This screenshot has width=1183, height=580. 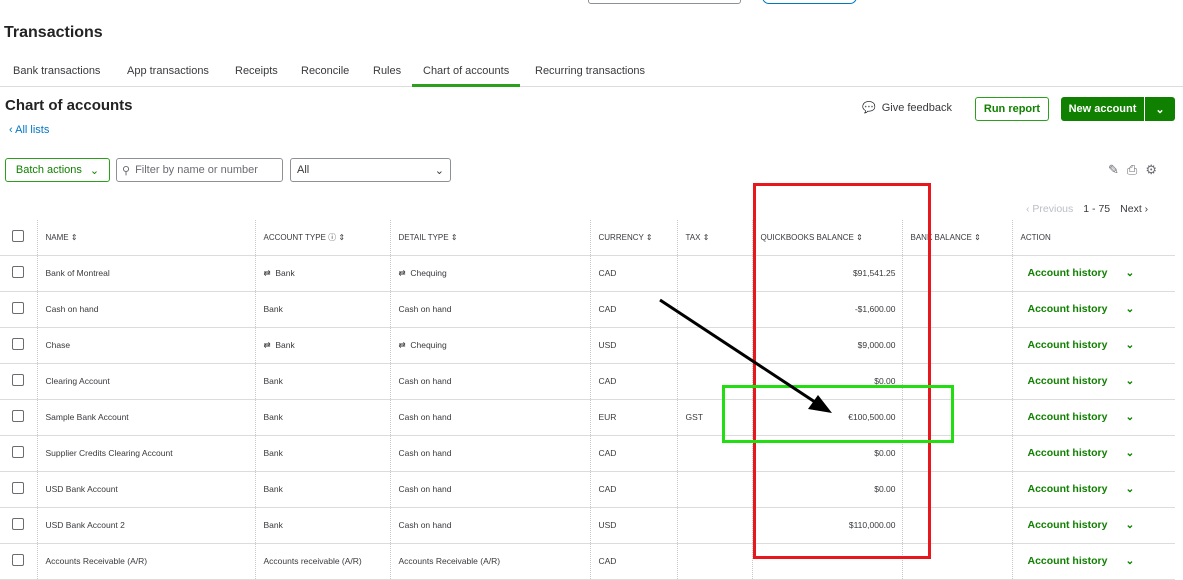 I want to click on tab-app-transactions: App transactions, so click(x=168, y=71).